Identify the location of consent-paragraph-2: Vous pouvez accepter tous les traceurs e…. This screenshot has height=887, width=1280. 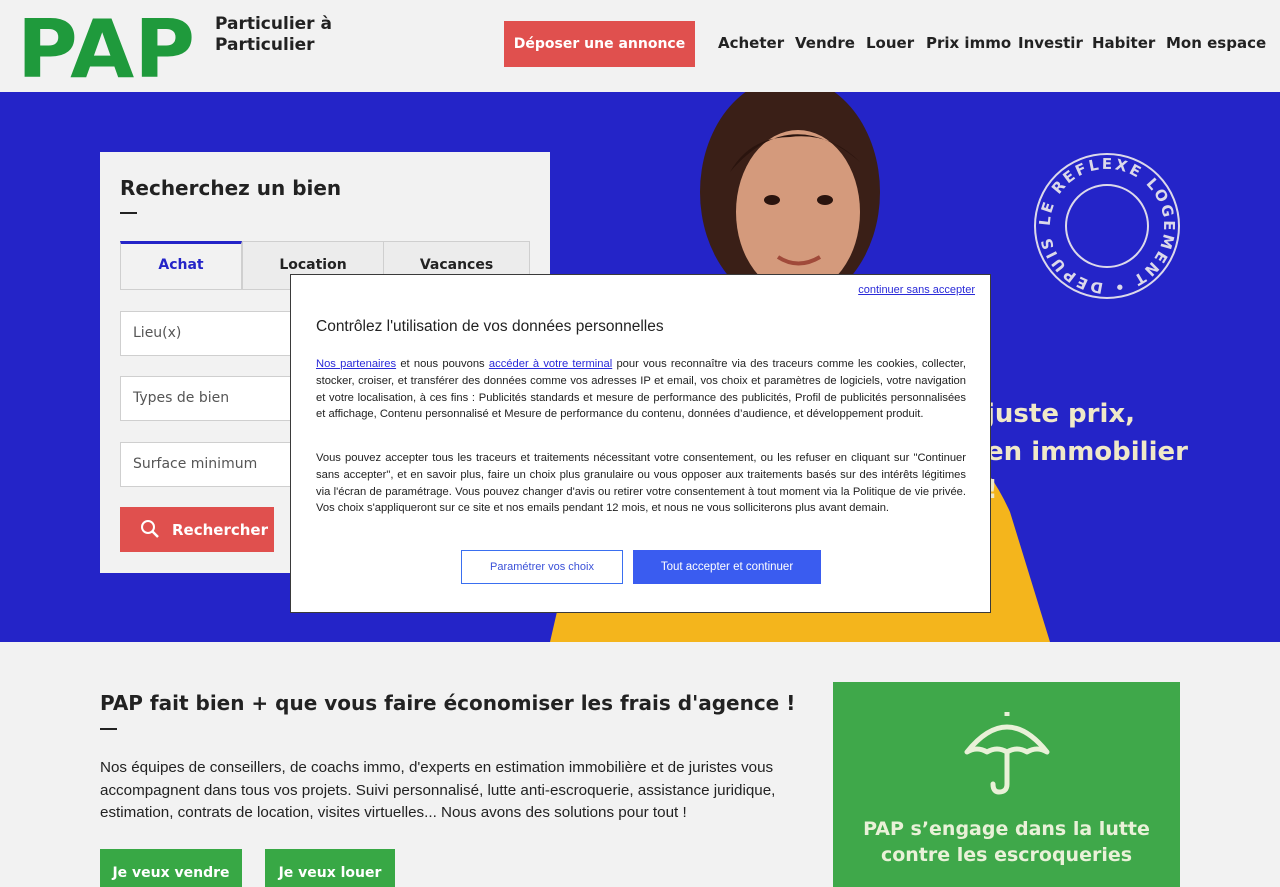
(641, 483).